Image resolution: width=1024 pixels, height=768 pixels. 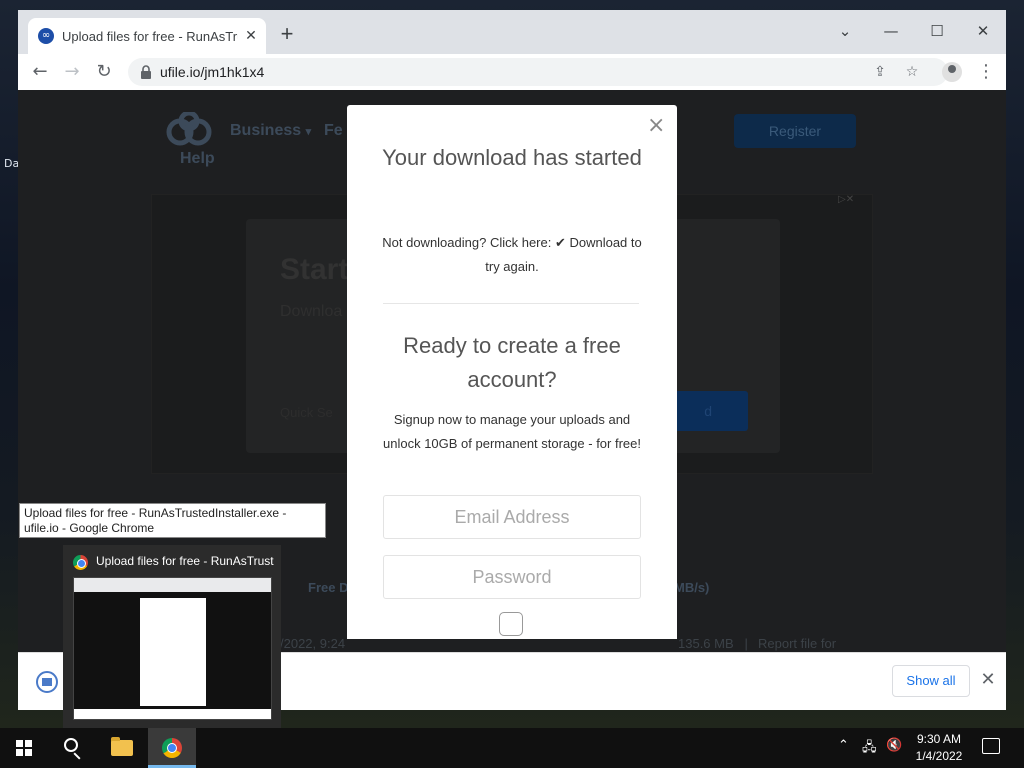 What do you see at coordinates (173, 652) in the screenshot?
I see `thumbnail-modal` at bounding box center [173, 652].